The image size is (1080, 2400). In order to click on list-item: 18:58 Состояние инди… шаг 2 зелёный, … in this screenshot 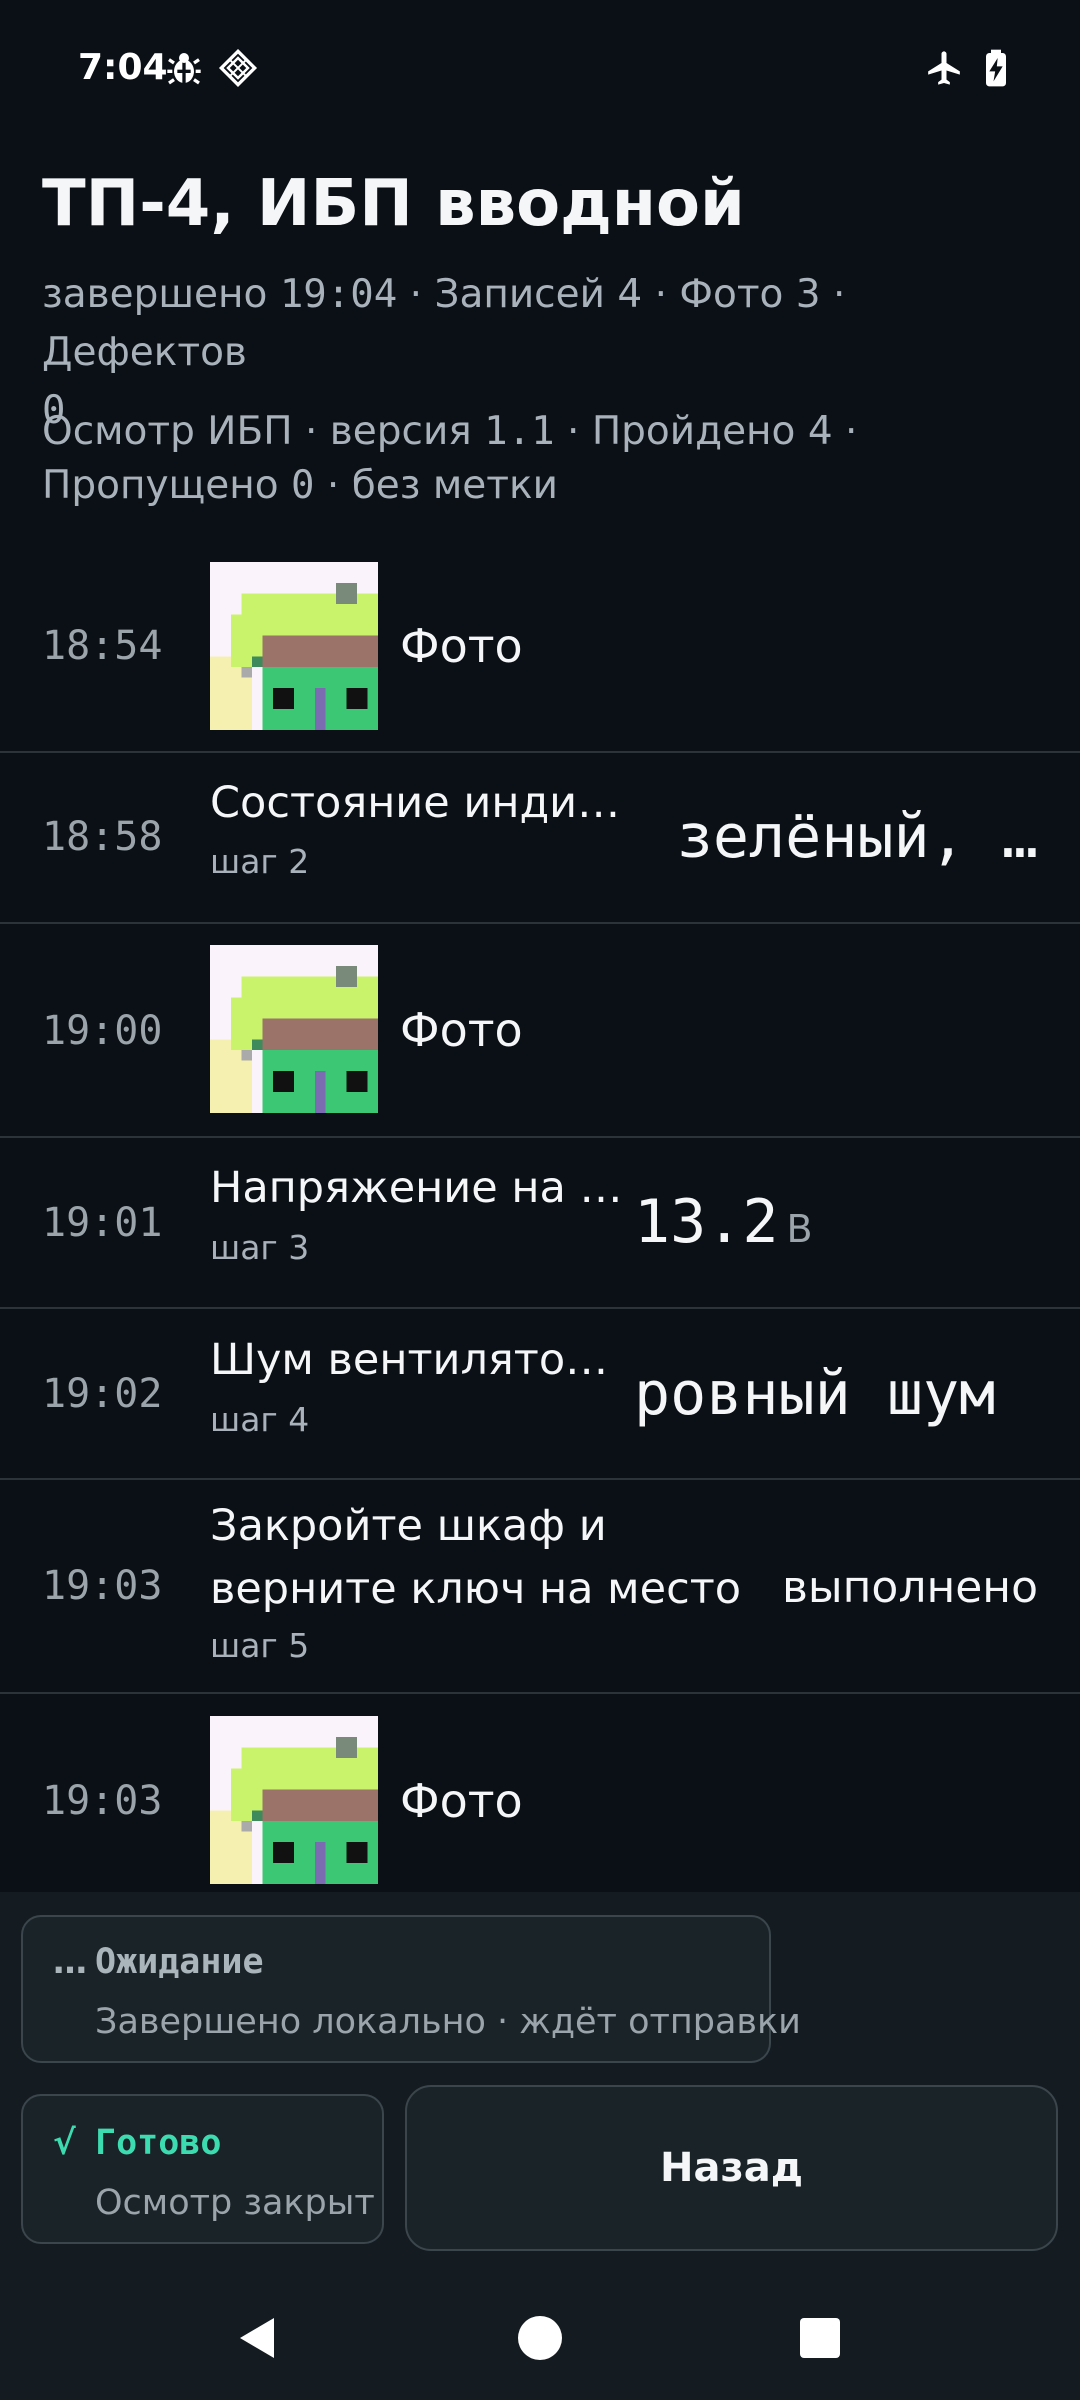, I will do `click(540, 838)`.